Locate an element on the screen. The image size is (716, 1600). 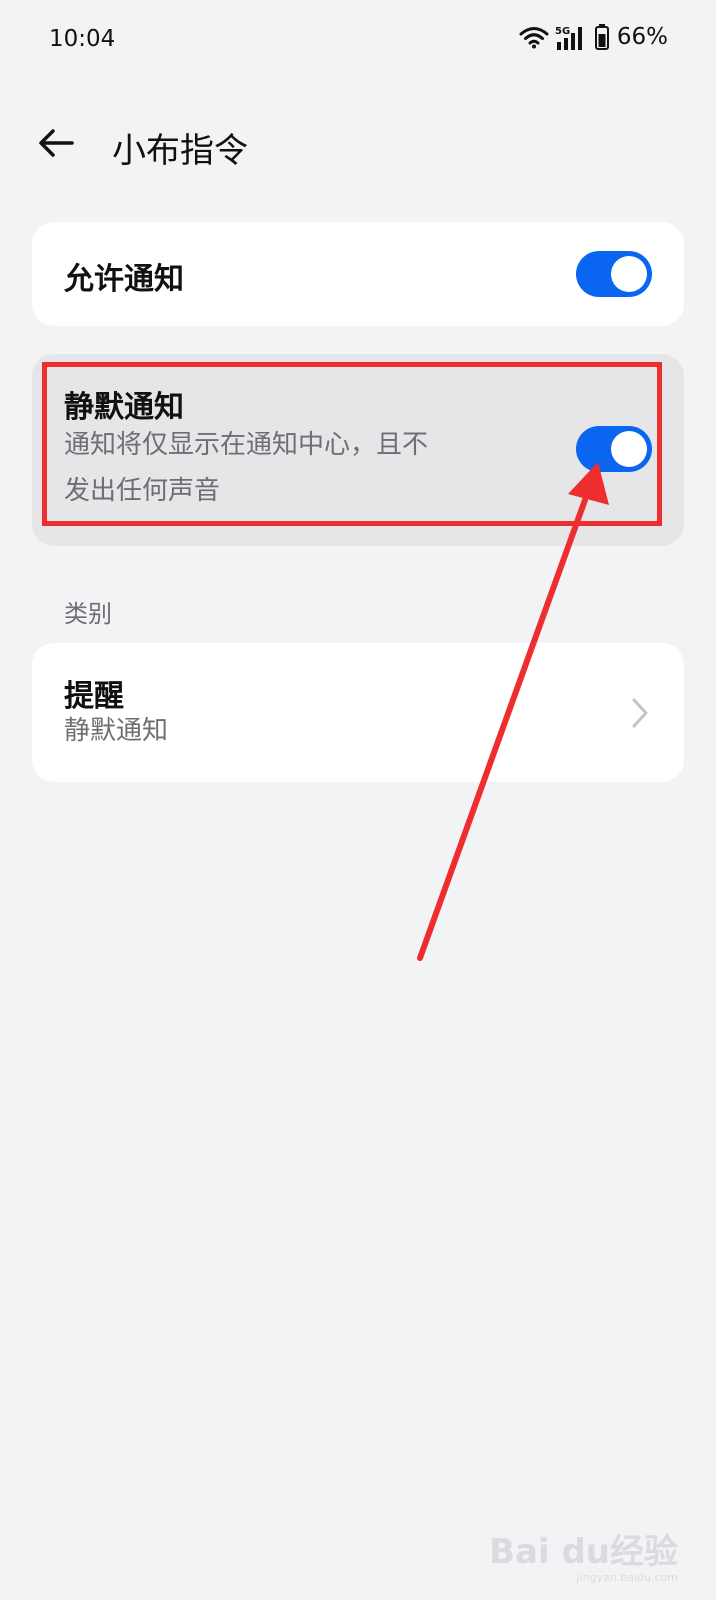
status-time: 10:04 is located at coordinates (82, 39).